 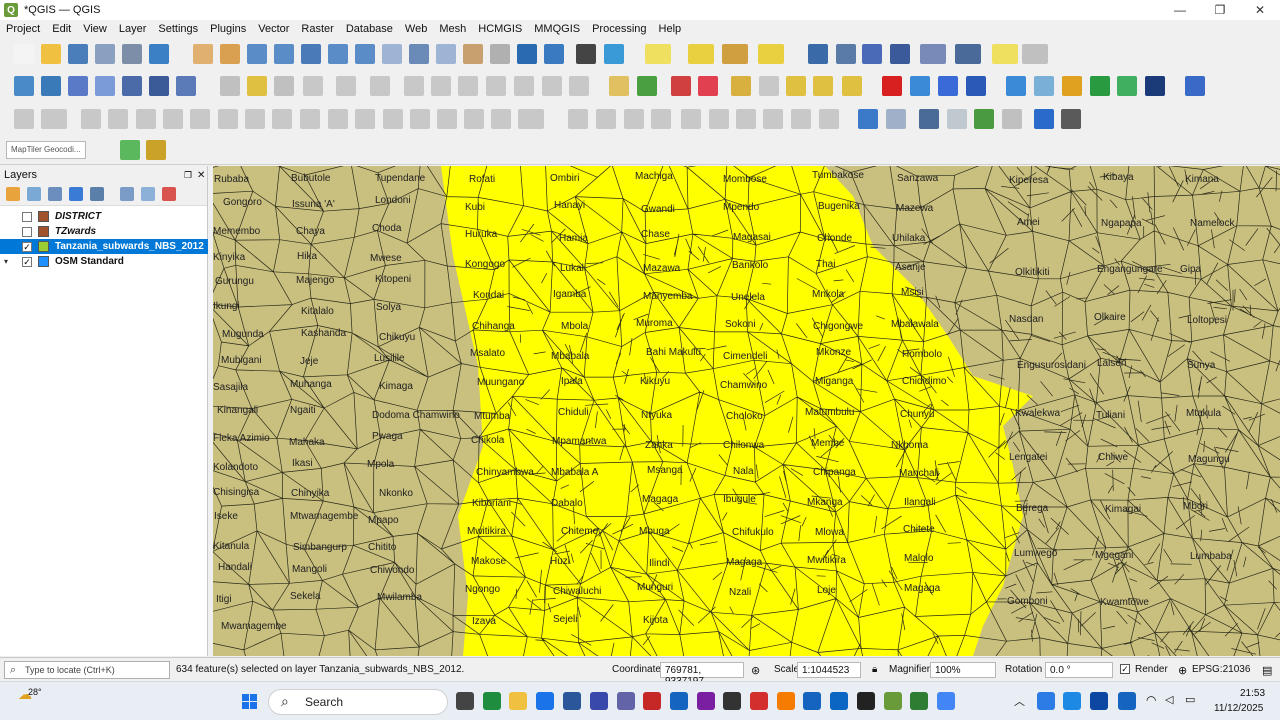 I want to click on rotate-feature-icon, so click(x=54, y=119).